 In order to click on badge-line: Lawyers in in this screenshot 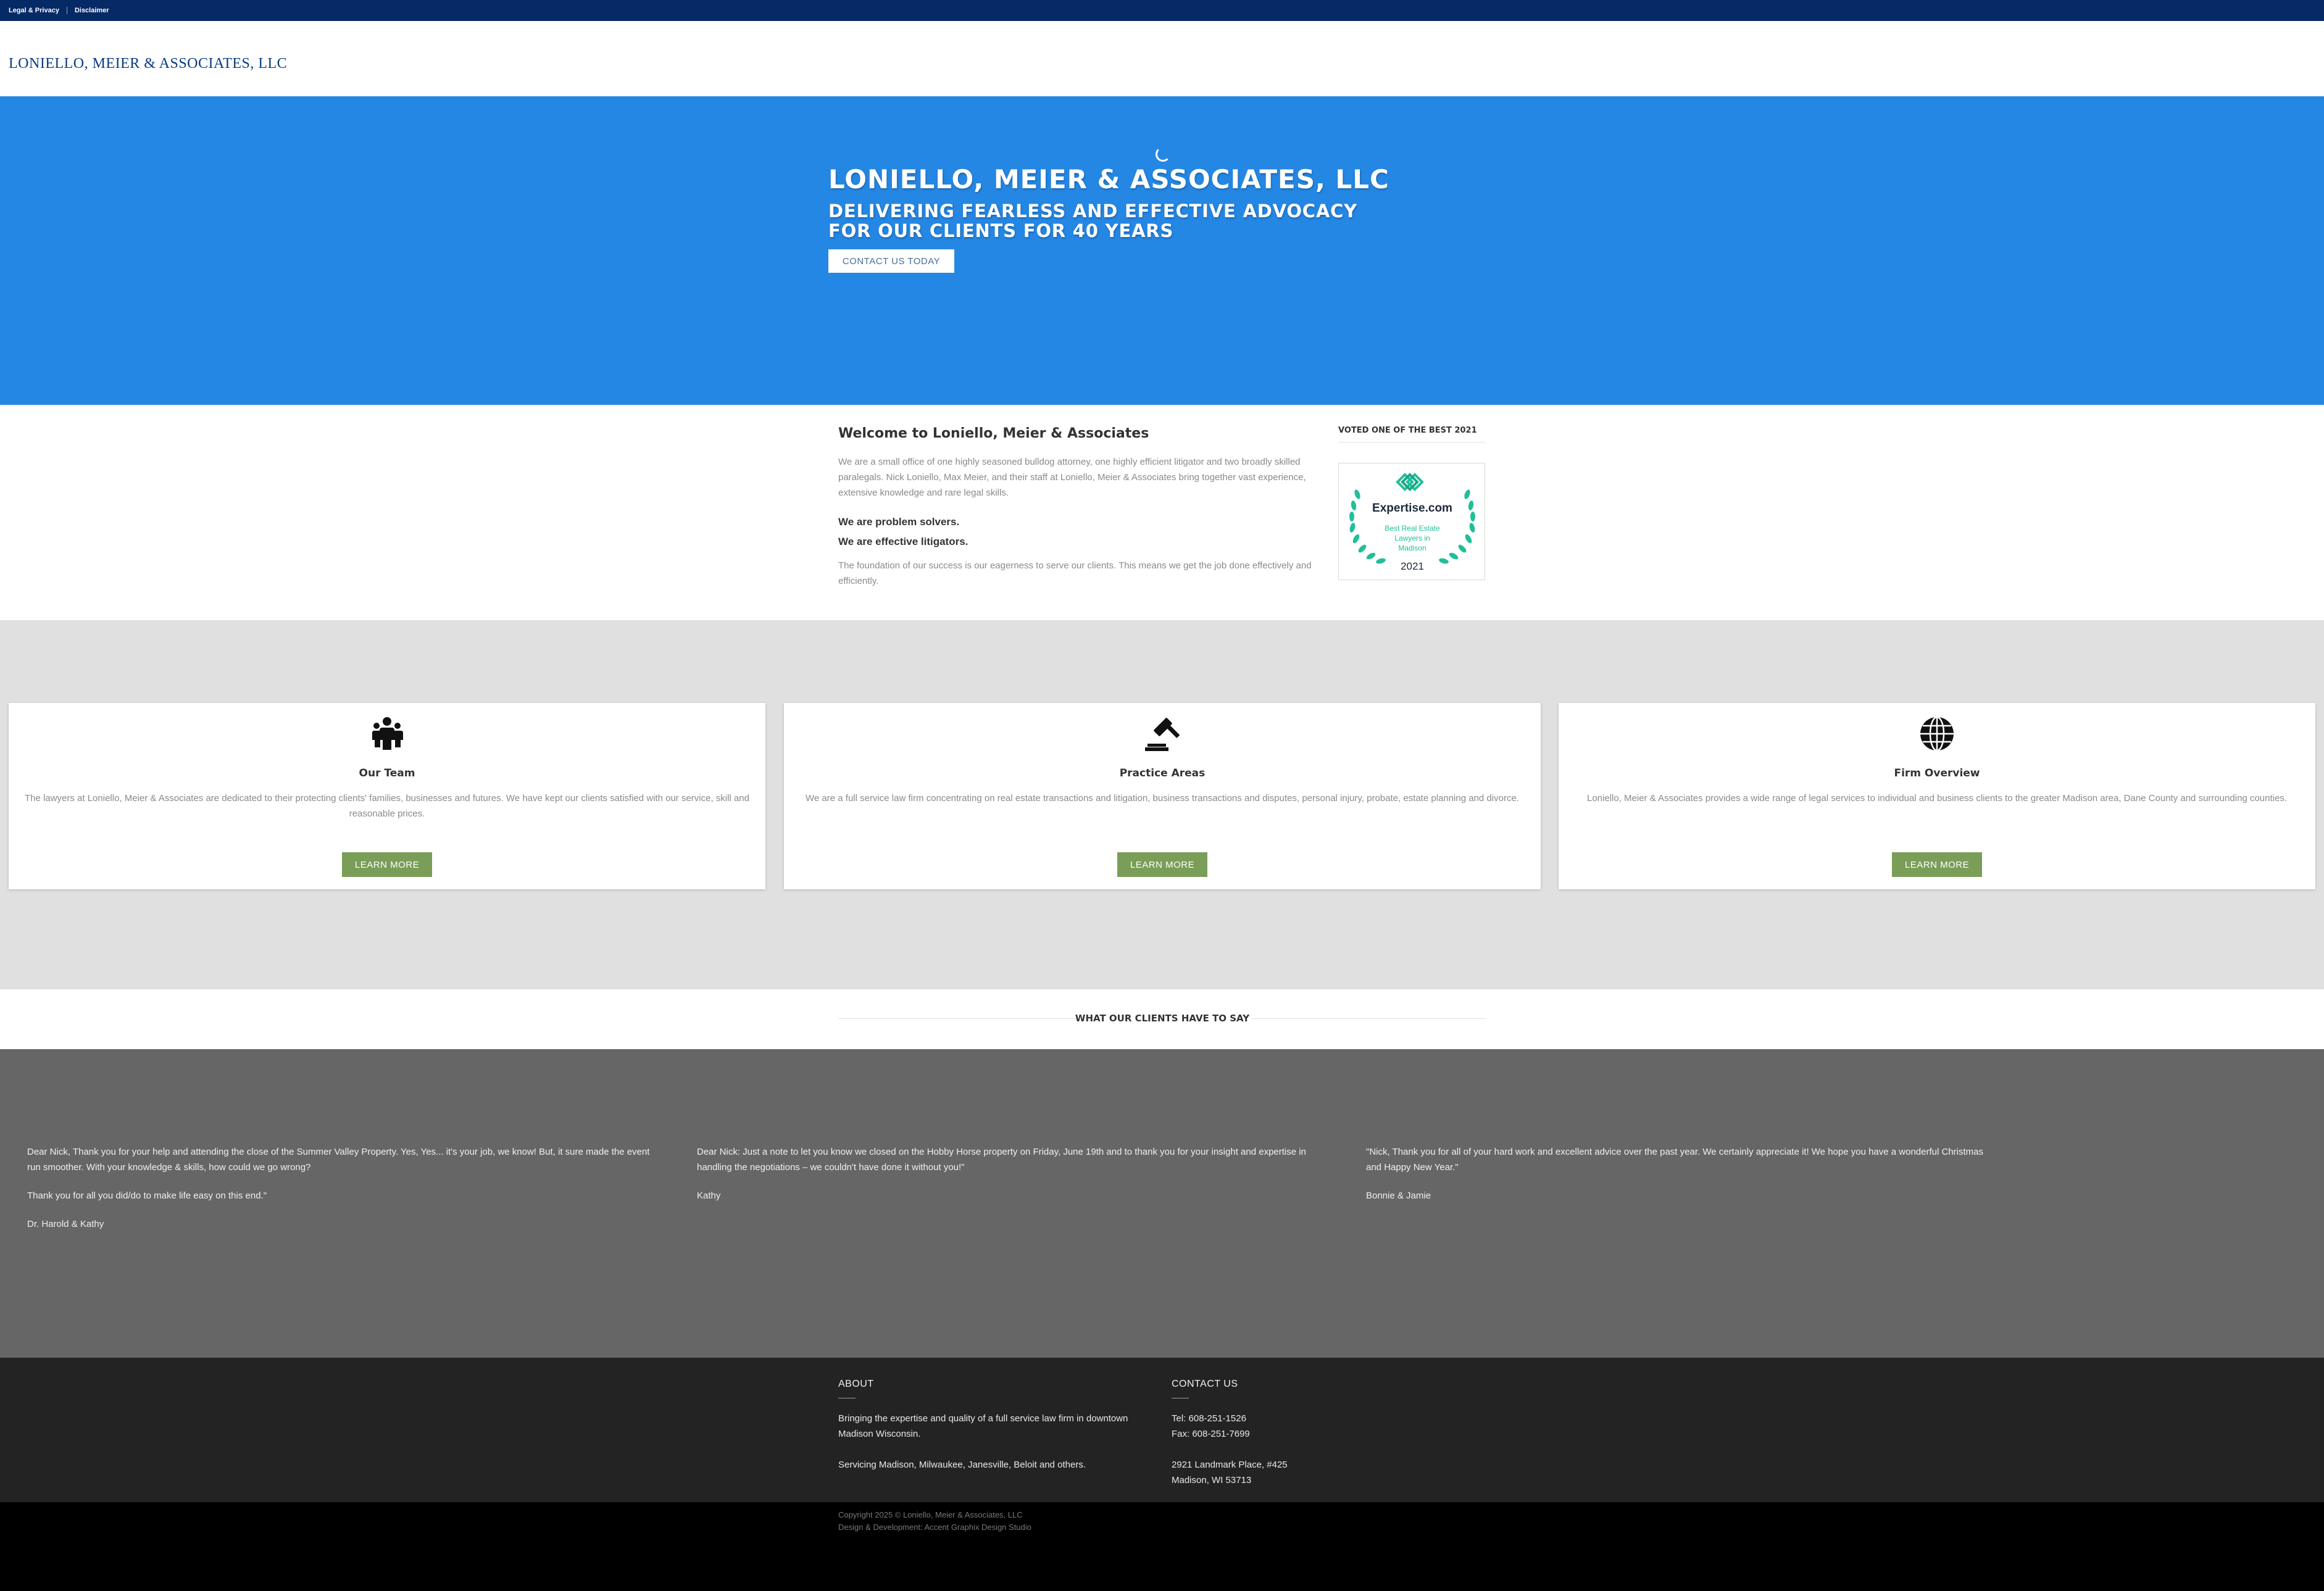, I will do `click(1412, 538)`.